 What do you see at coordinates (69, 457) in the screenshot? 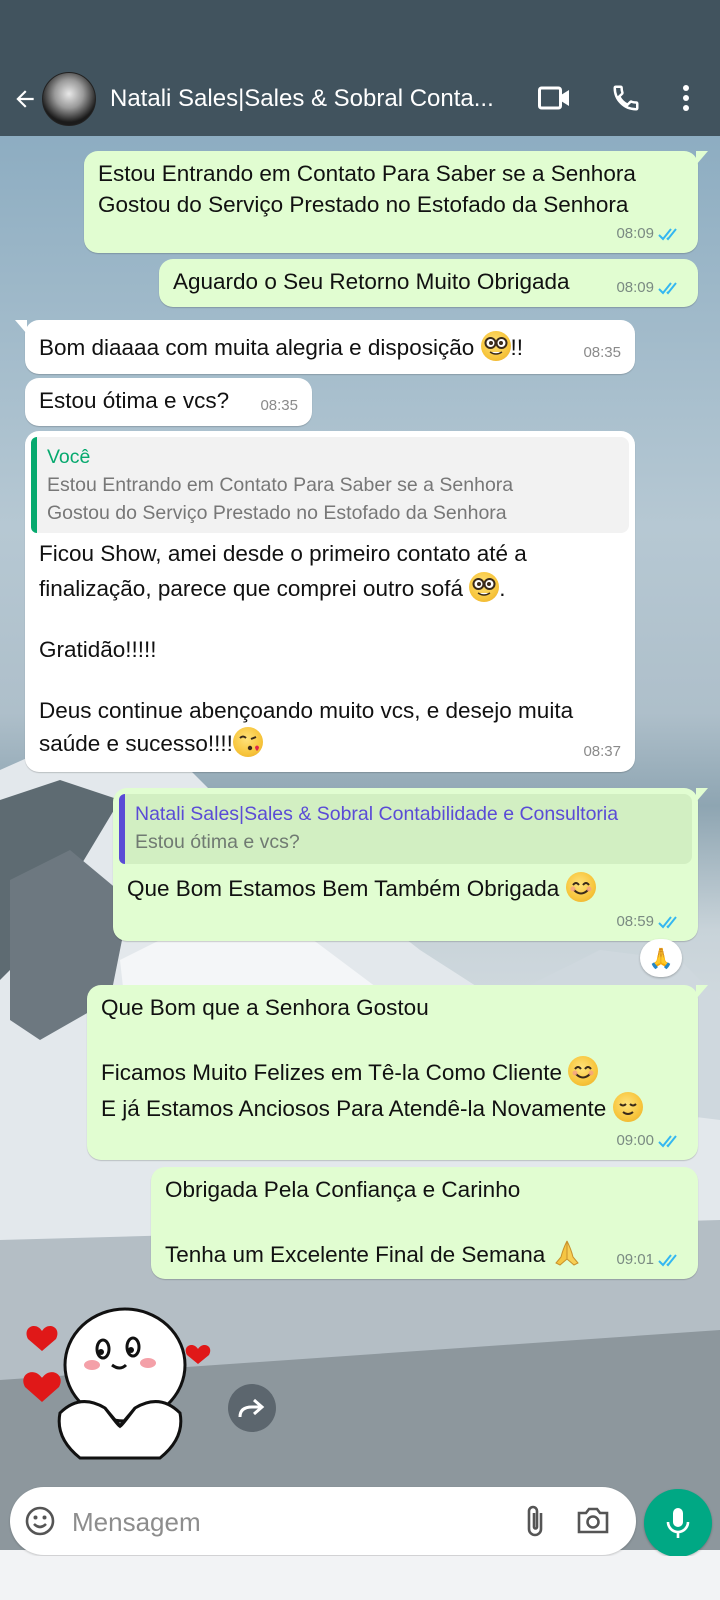
I see `quote-author: Você` at bounding box center [69, 457].